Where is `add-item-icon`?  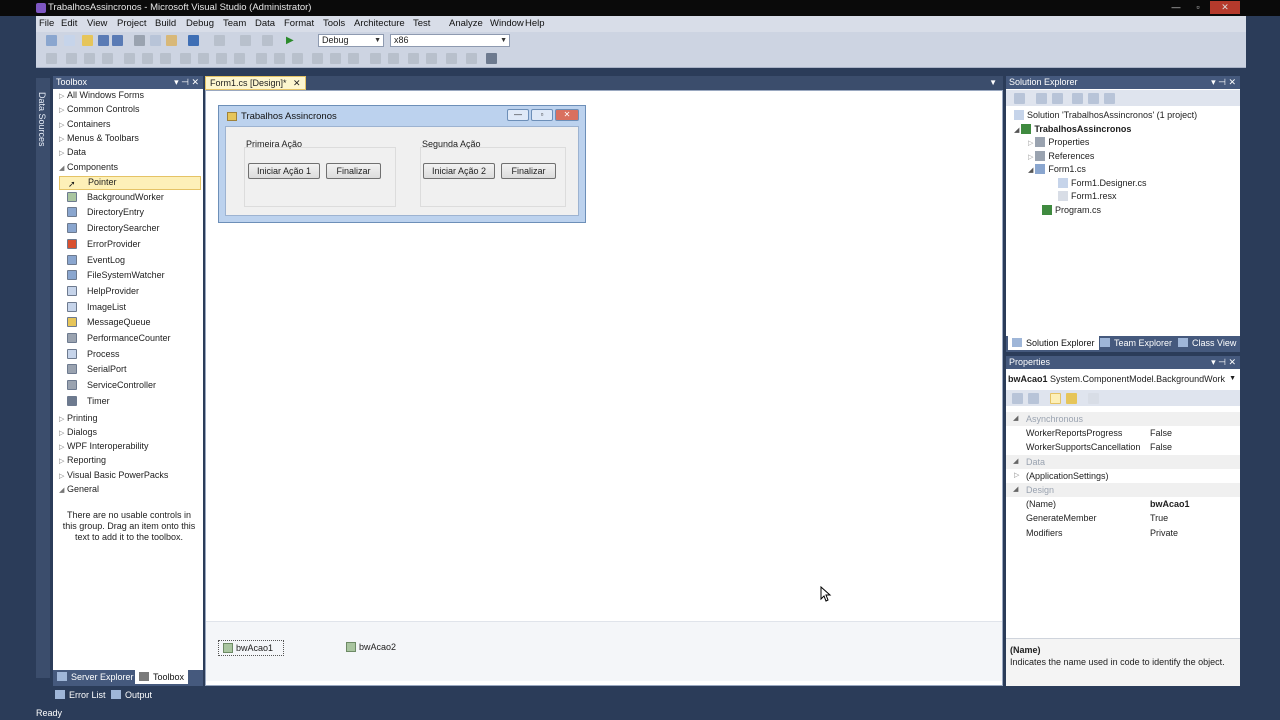
add-item-icon is located at coordinates (69, 40).